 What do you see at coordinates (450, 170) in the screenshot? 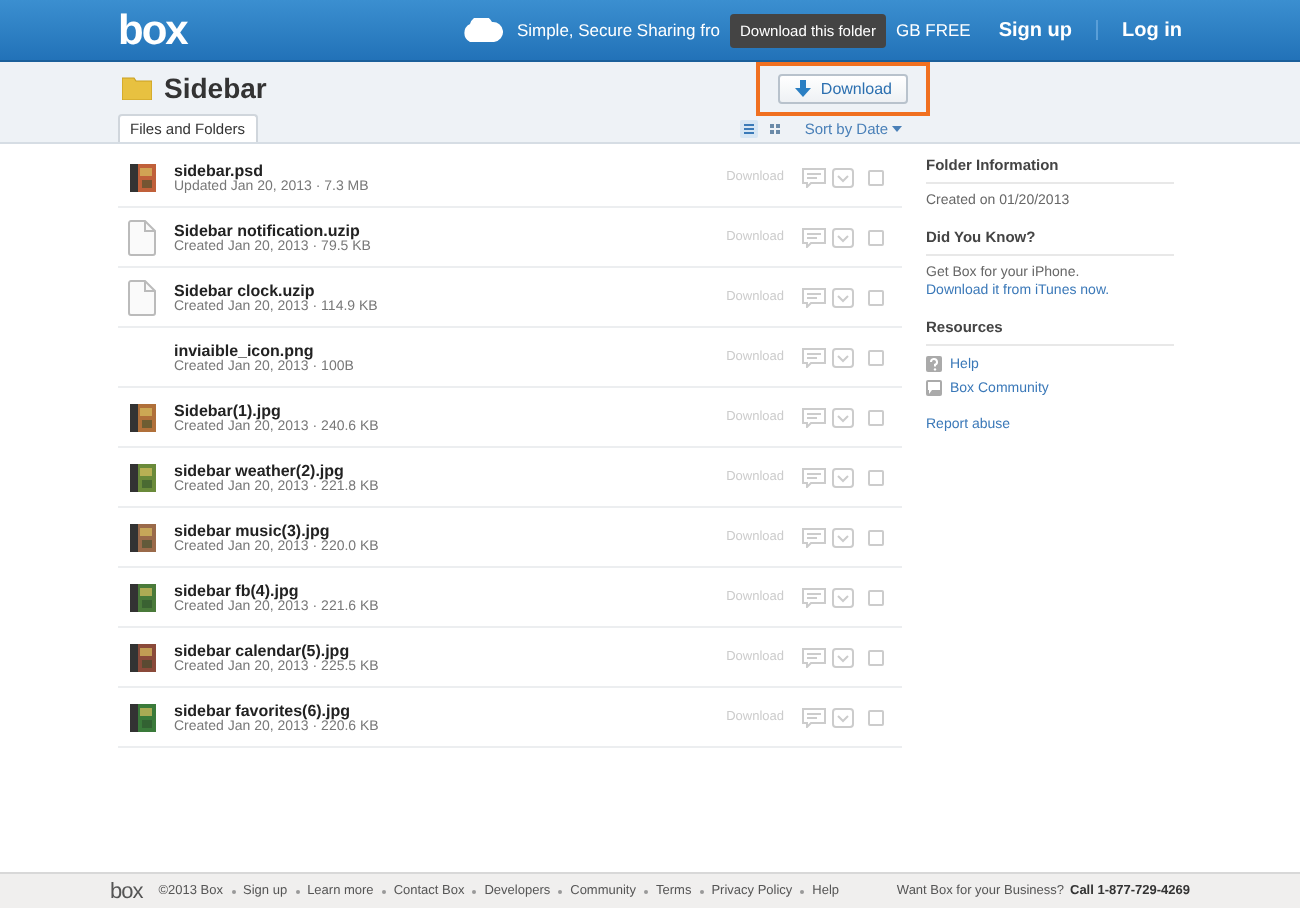
I see `file-name-link: sidebar.psd` at bounding box center [450, 170].